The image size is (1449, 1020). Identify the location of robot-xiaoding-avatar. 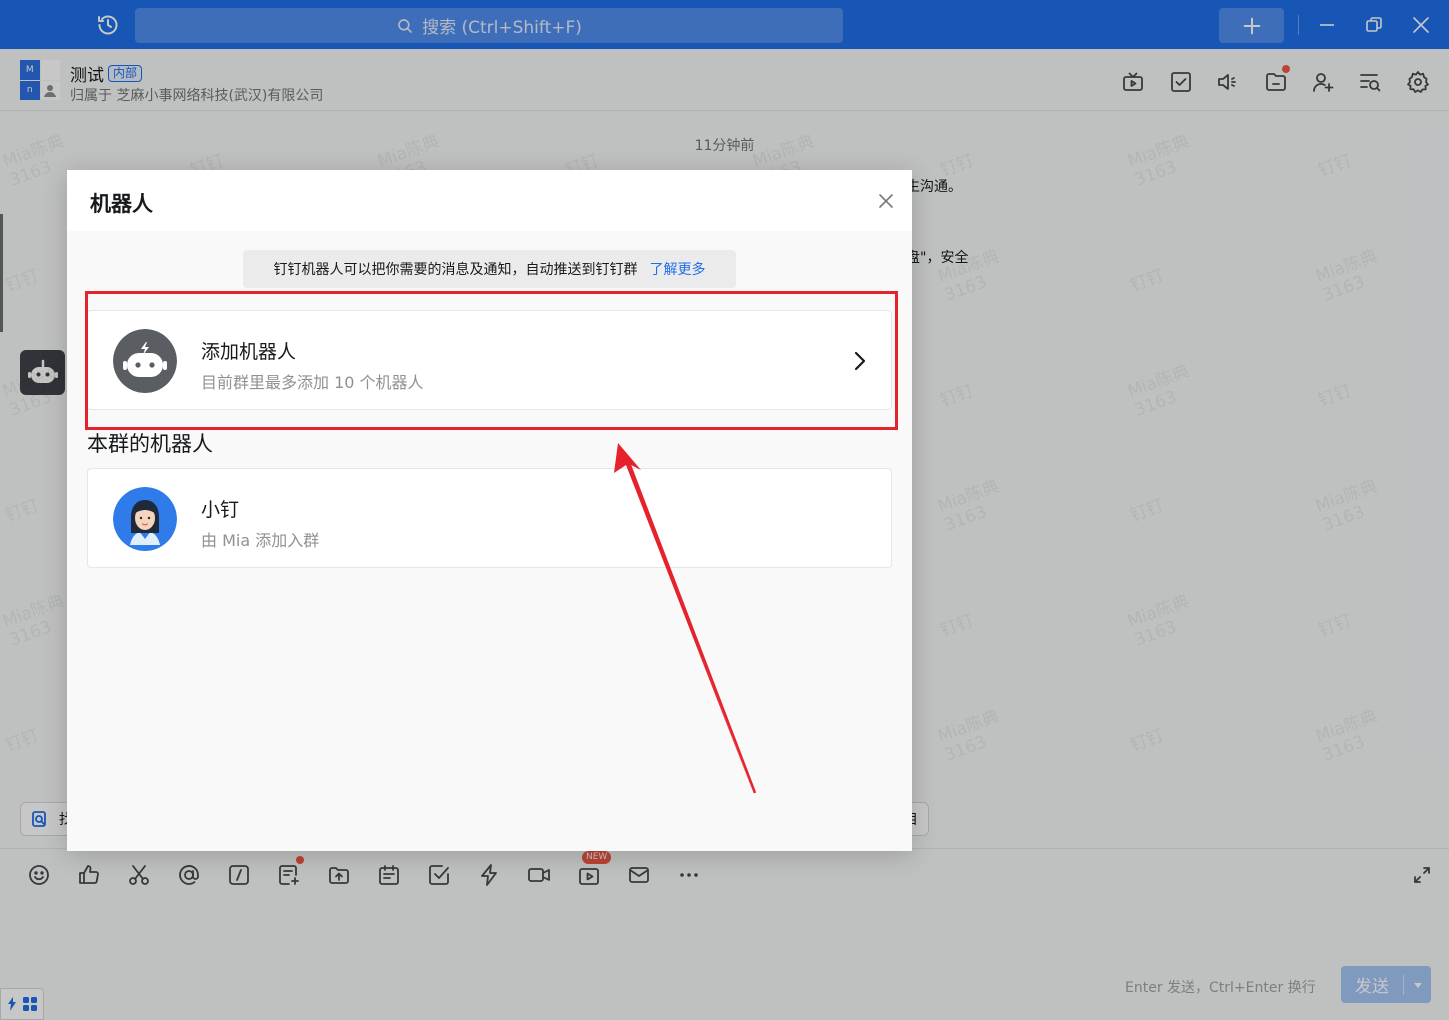
(145, 519).